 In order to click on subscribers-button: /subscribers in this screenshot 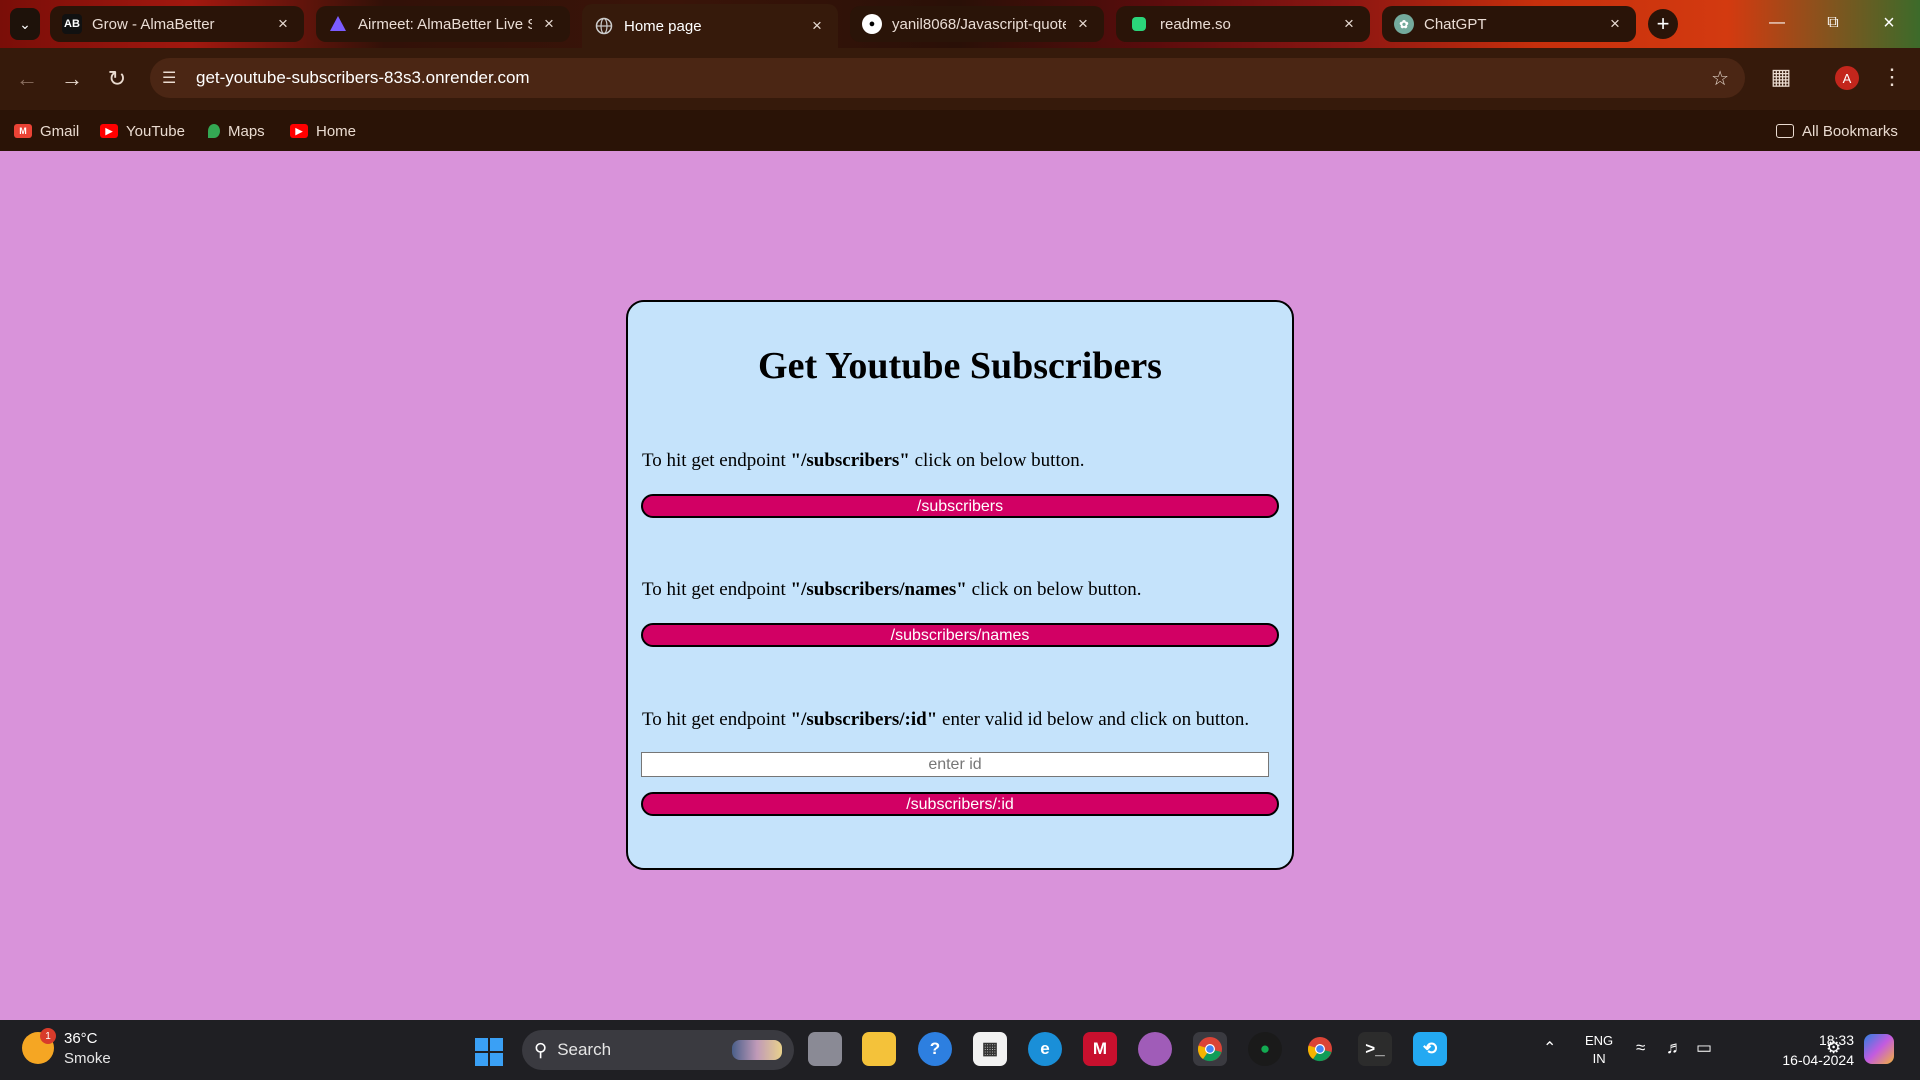, I will do `click(960, 506)`.